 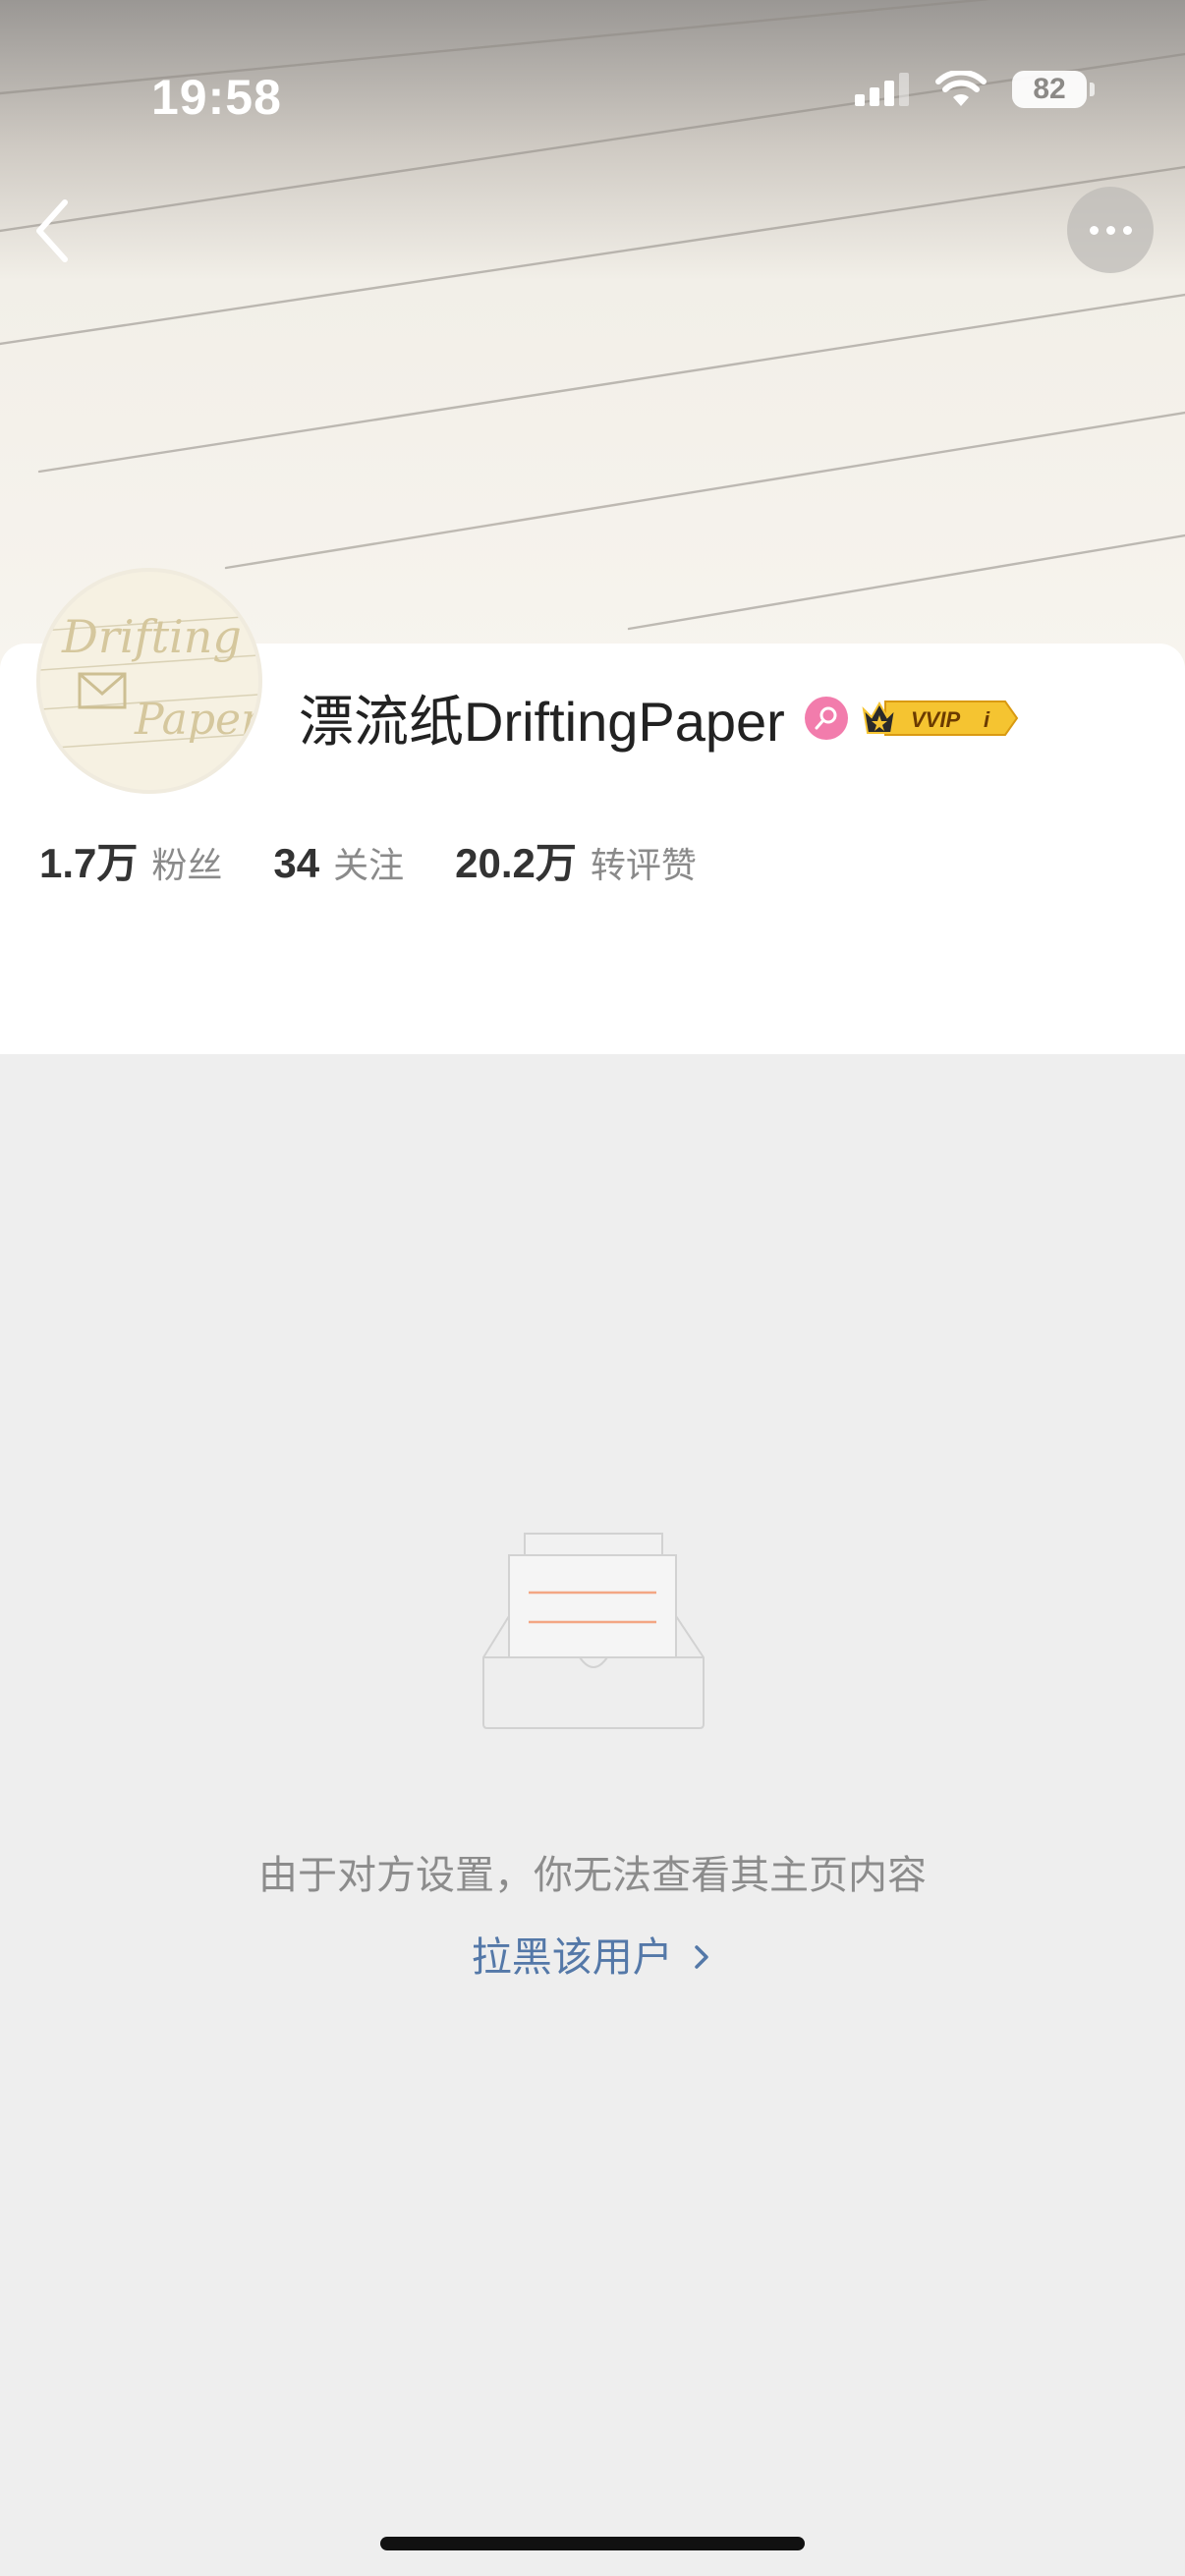 I want to click on empty-inbox-icon, so click(x=594, y=1631).